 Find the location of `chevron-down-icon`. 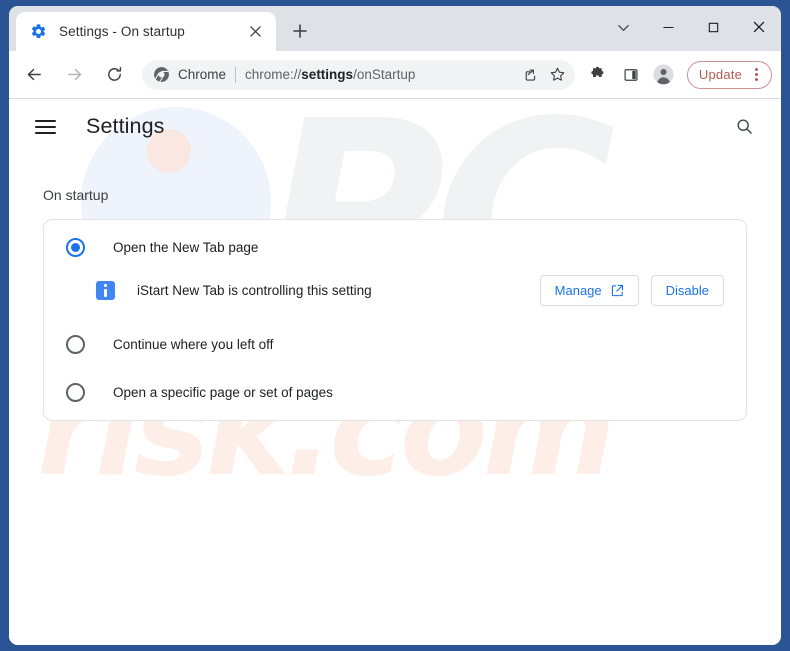

chevron-down-icon is located at coordinates (623, 27).